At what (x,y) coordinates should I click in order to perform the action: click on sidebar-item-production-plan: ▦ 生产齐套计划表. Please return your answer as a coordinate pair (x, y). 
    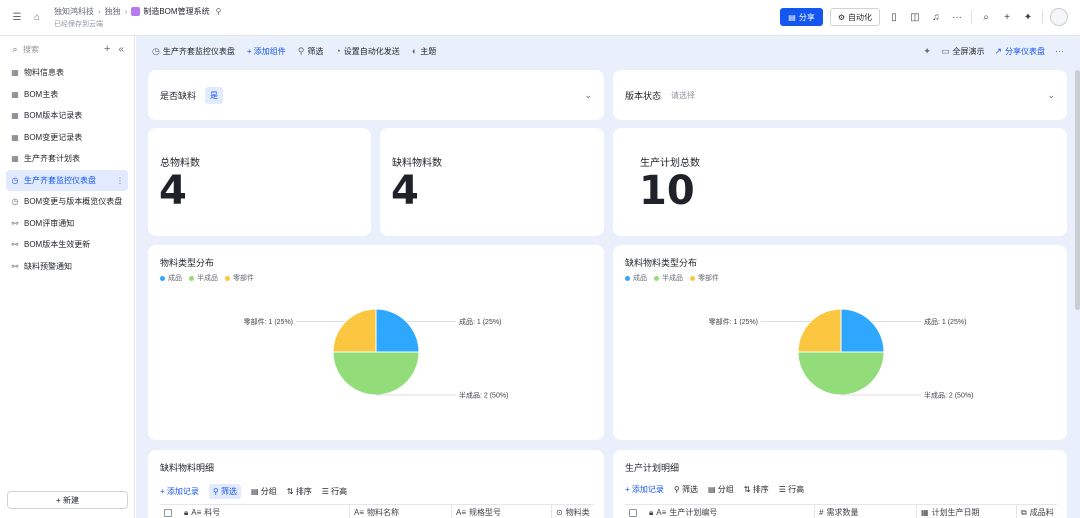
    Looking at the image, I should click on (67, 159).